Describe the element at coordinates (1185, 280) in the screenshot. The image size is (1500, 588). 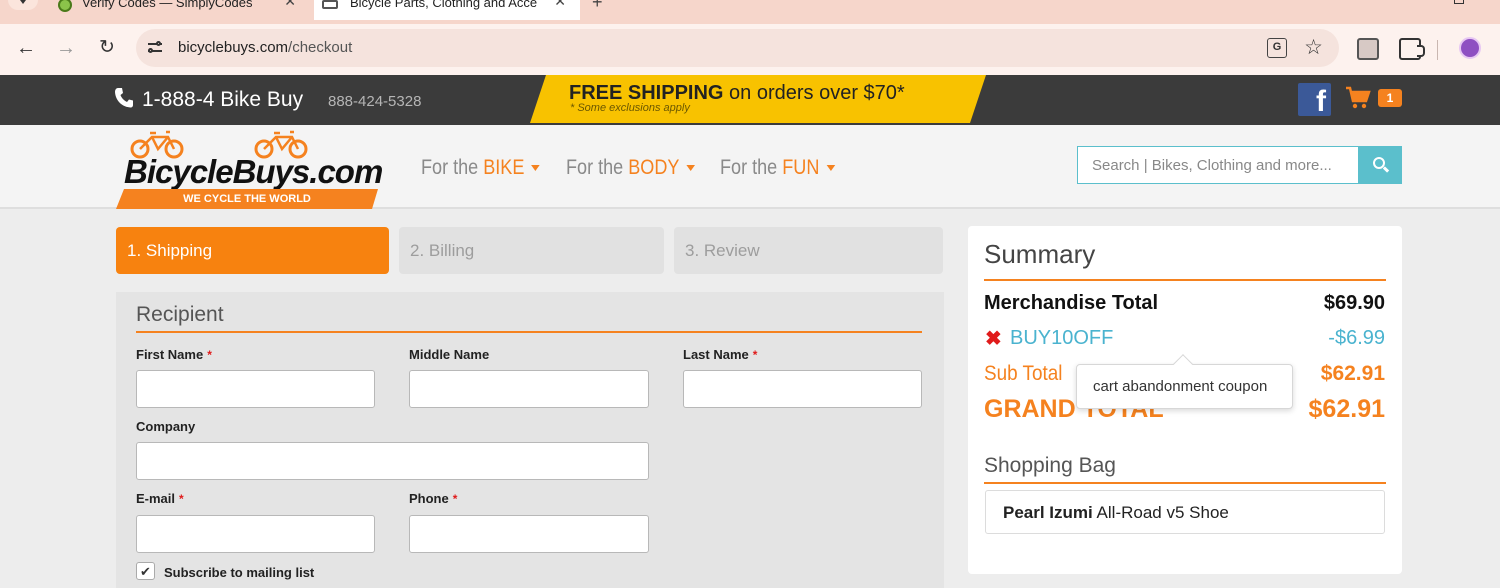
I see `summary-divider` at that location.